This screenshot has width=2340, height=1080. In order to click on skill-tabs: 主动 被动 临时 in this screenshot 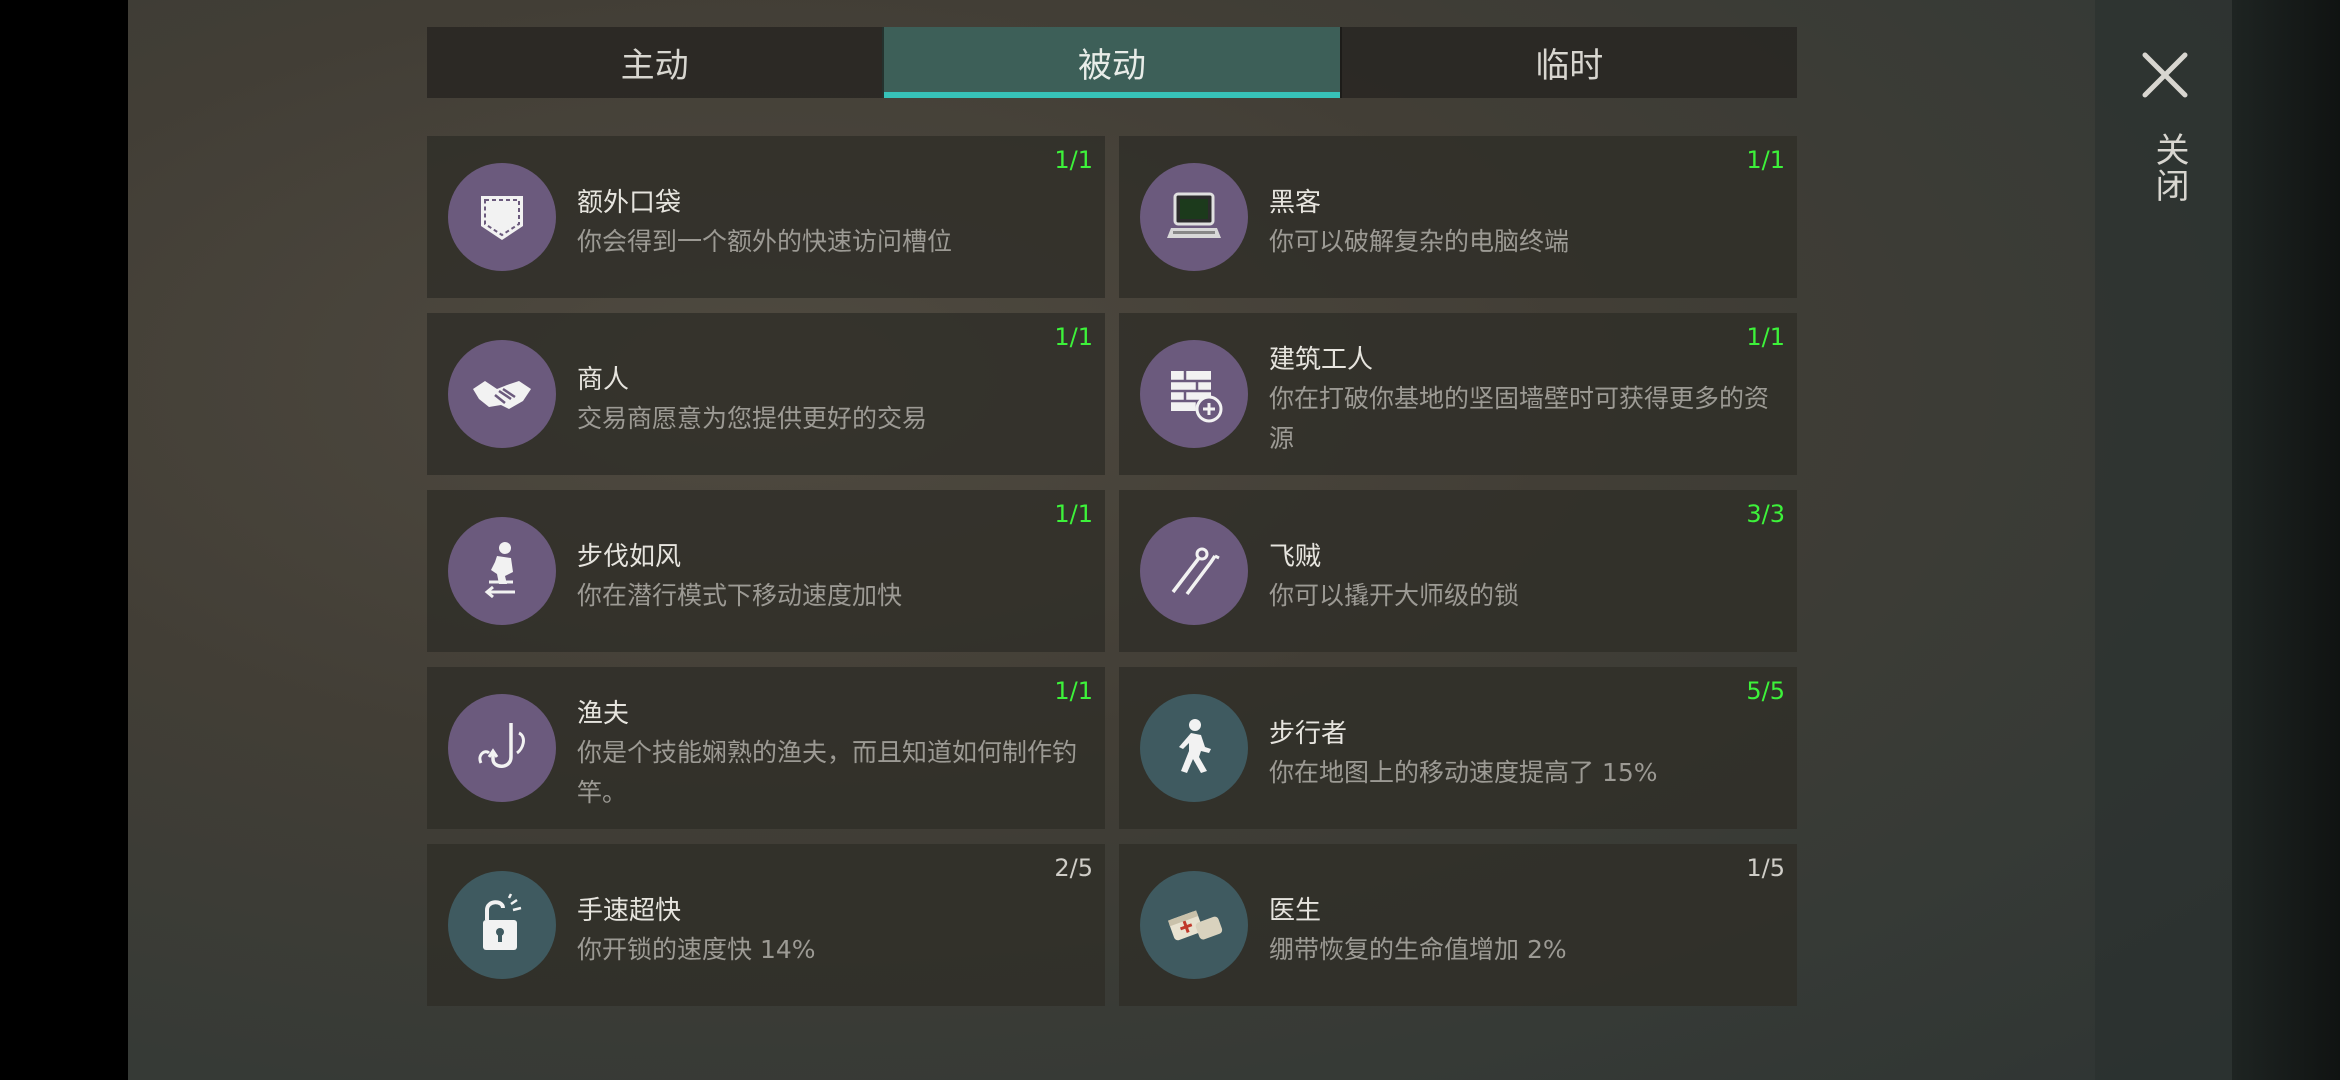, I will do `click(1112, 62)`.